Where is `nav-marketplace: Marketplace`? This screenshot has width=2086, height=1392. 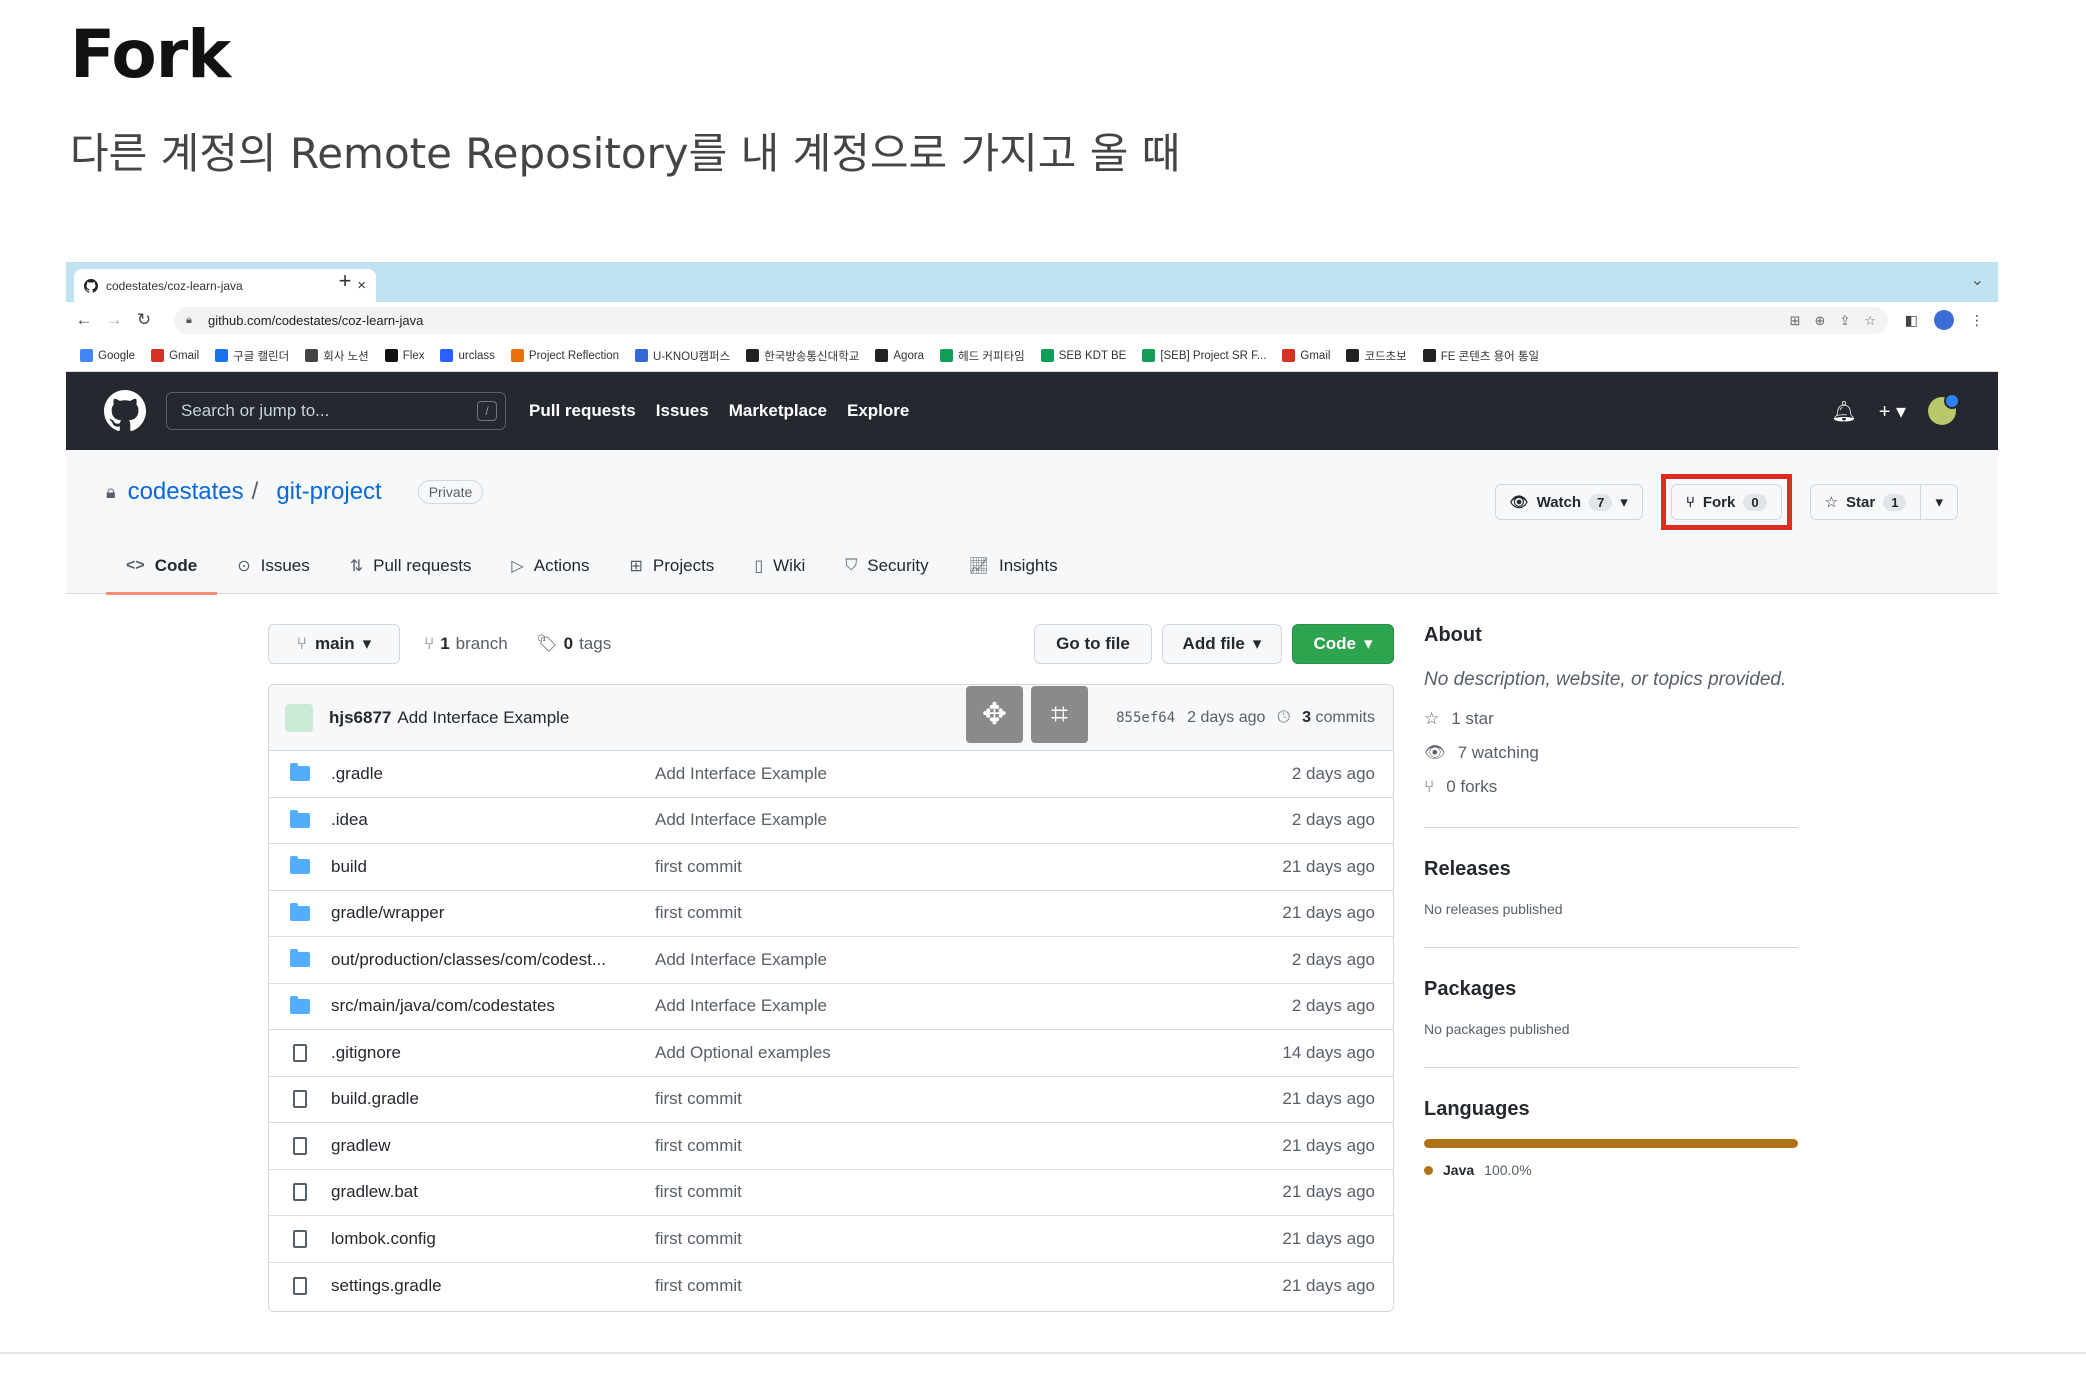 nav-marketplace: Marketplace is located at coordinates (778, 411).